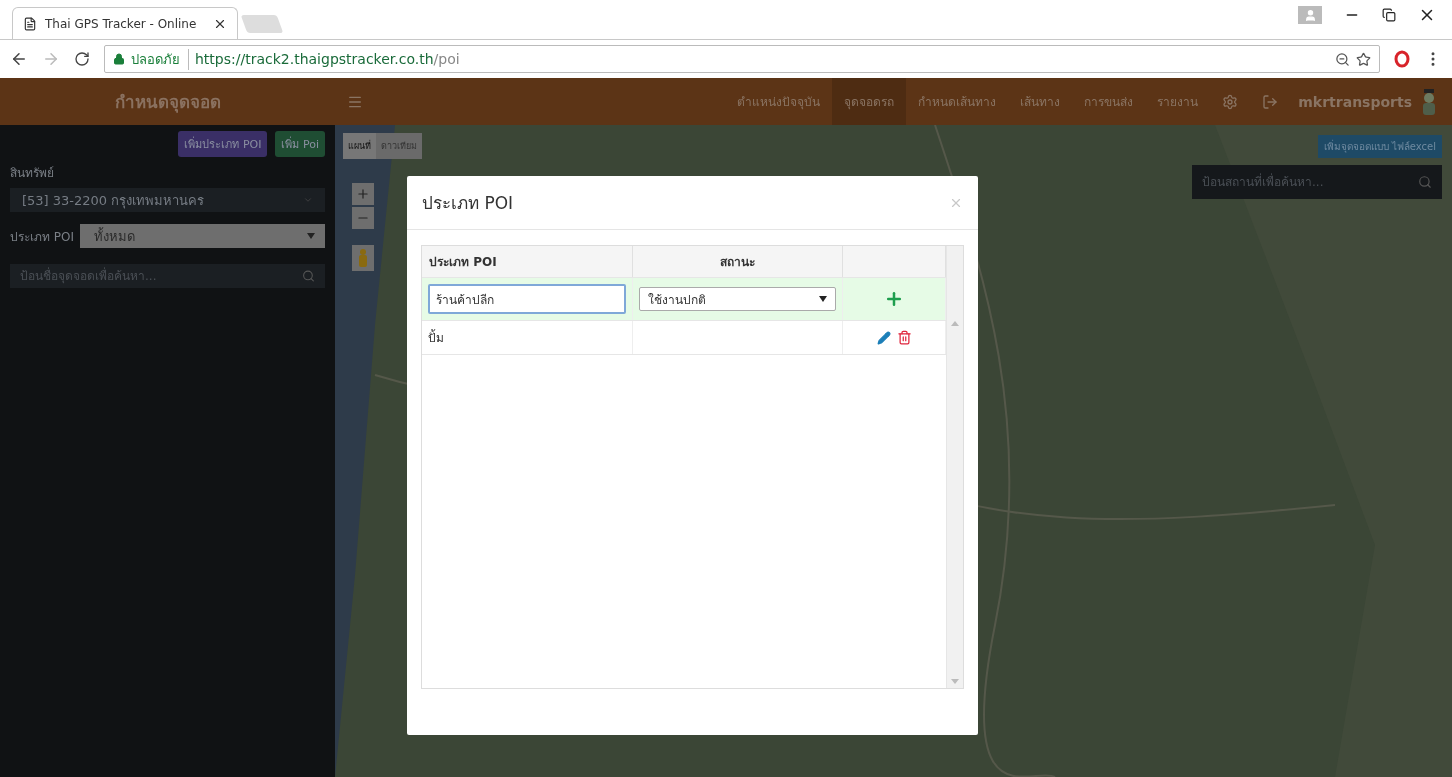  I want to click on scroll-down-icon, so click(955, 681).